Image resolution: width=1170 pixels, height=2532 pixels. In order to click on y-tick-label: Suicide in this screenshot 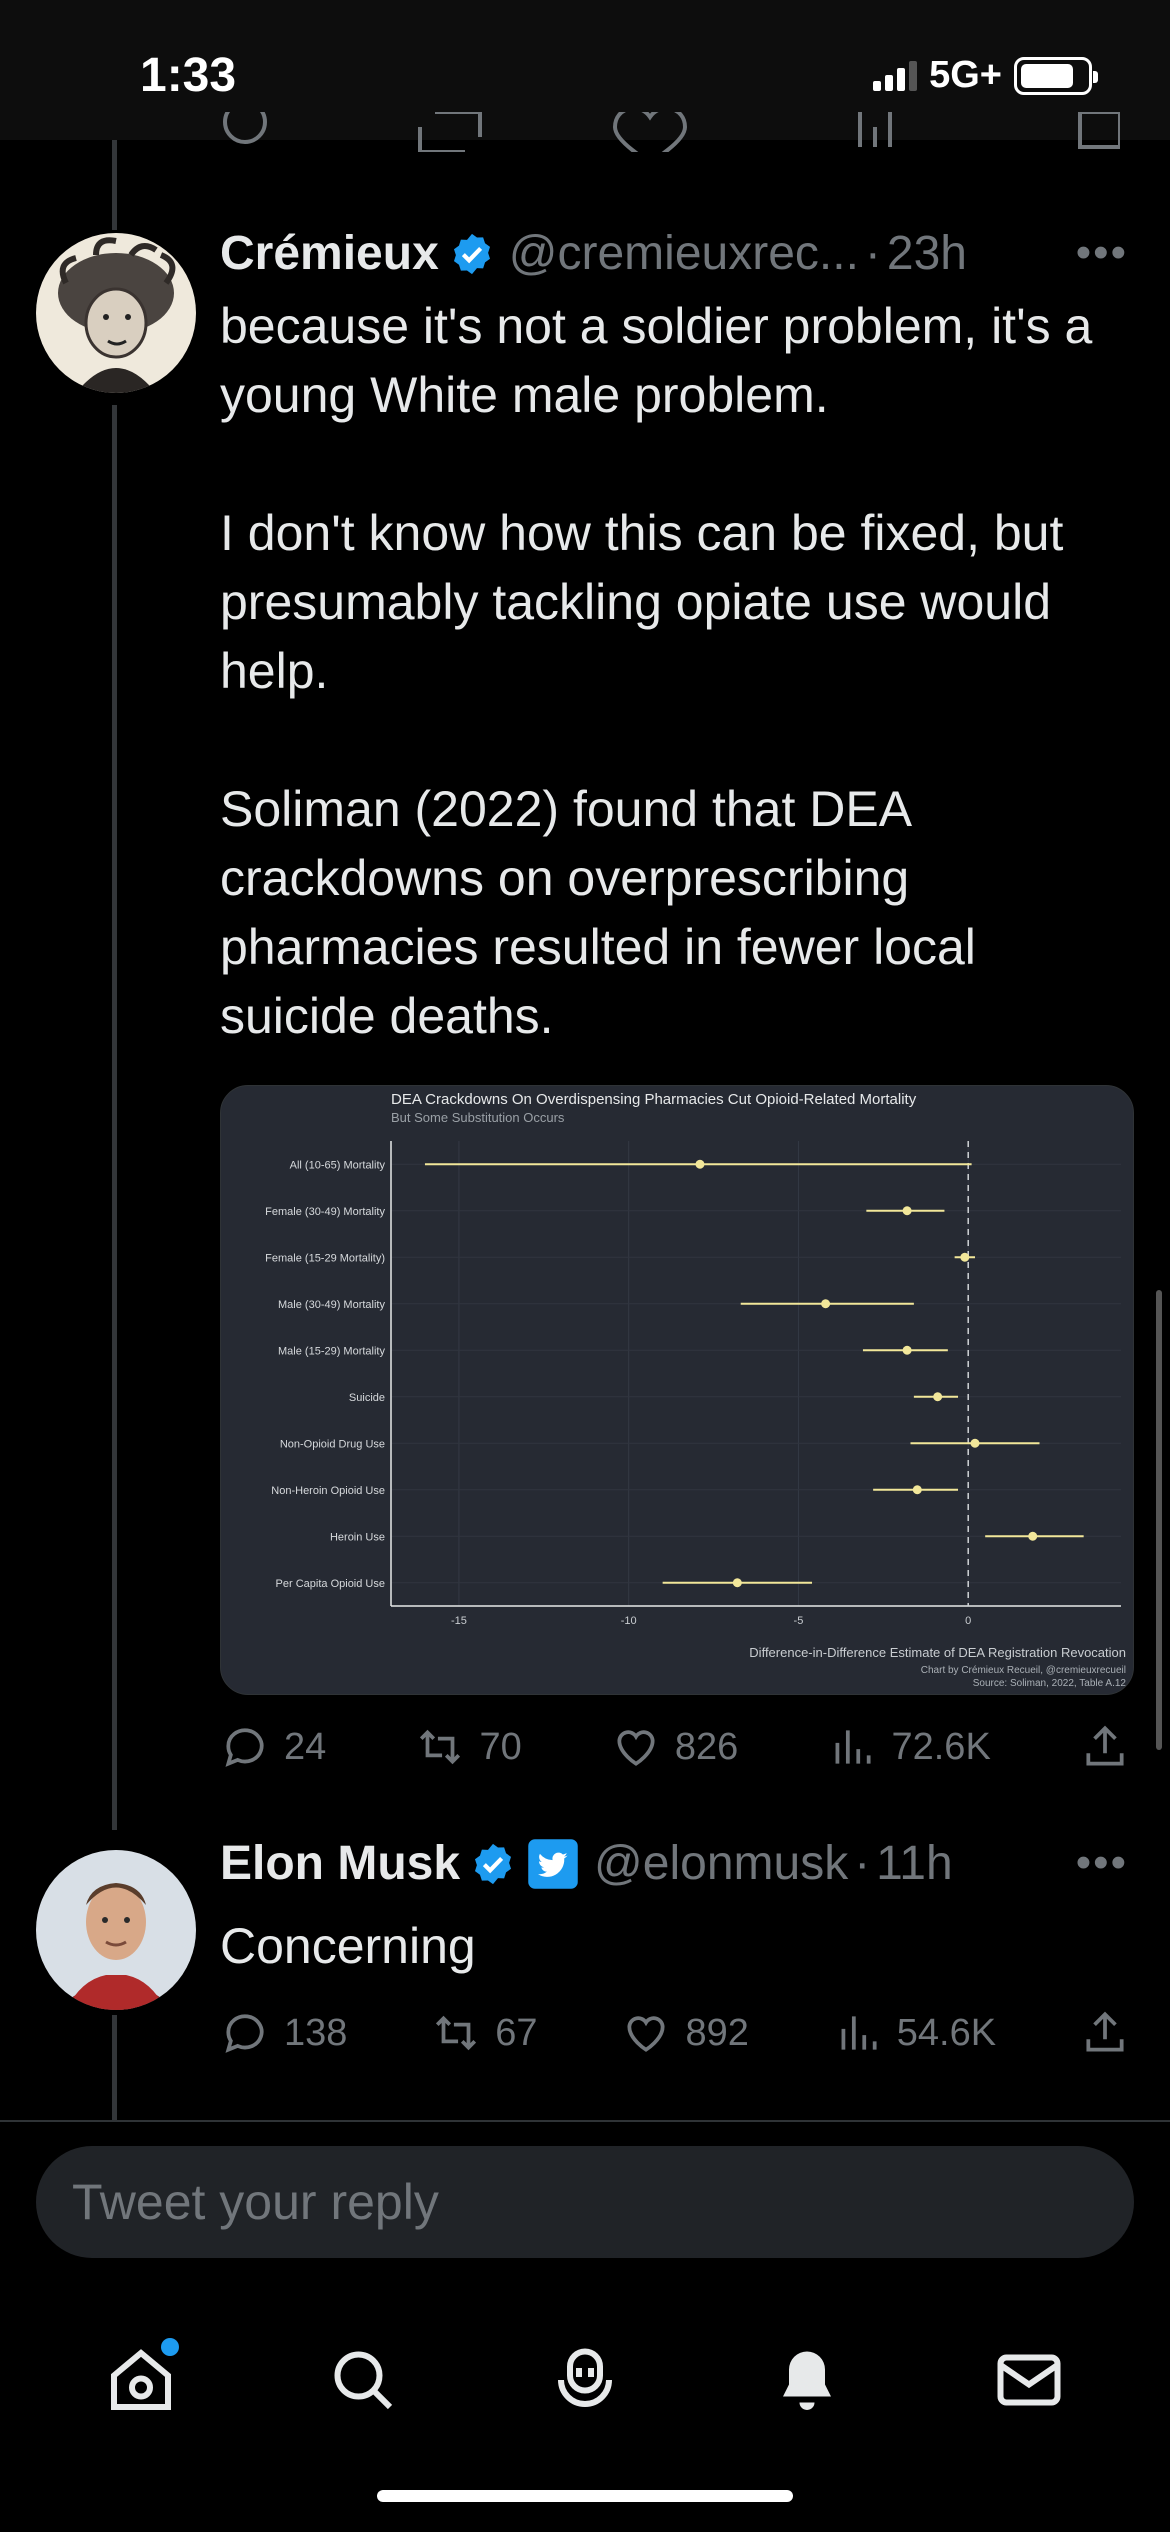, I will do `click(367, 1398)`.